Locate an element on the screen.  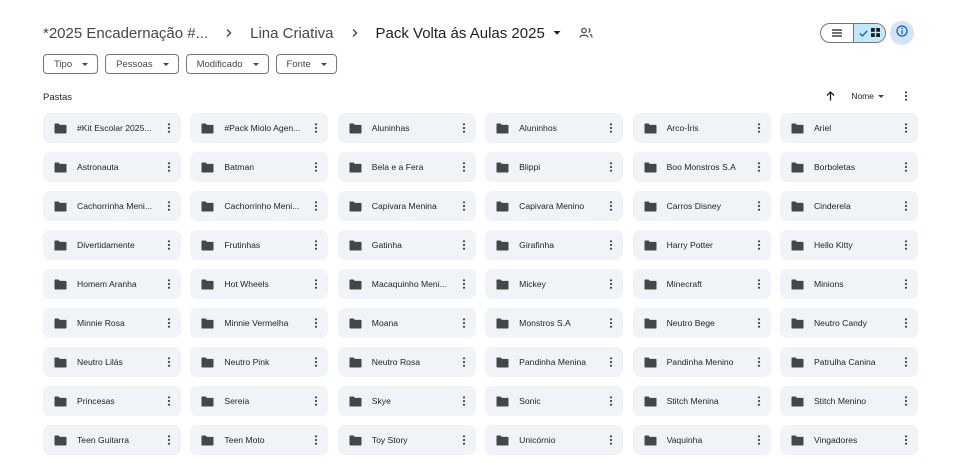
folder-item: Moana is located at coordinates (406, 323).